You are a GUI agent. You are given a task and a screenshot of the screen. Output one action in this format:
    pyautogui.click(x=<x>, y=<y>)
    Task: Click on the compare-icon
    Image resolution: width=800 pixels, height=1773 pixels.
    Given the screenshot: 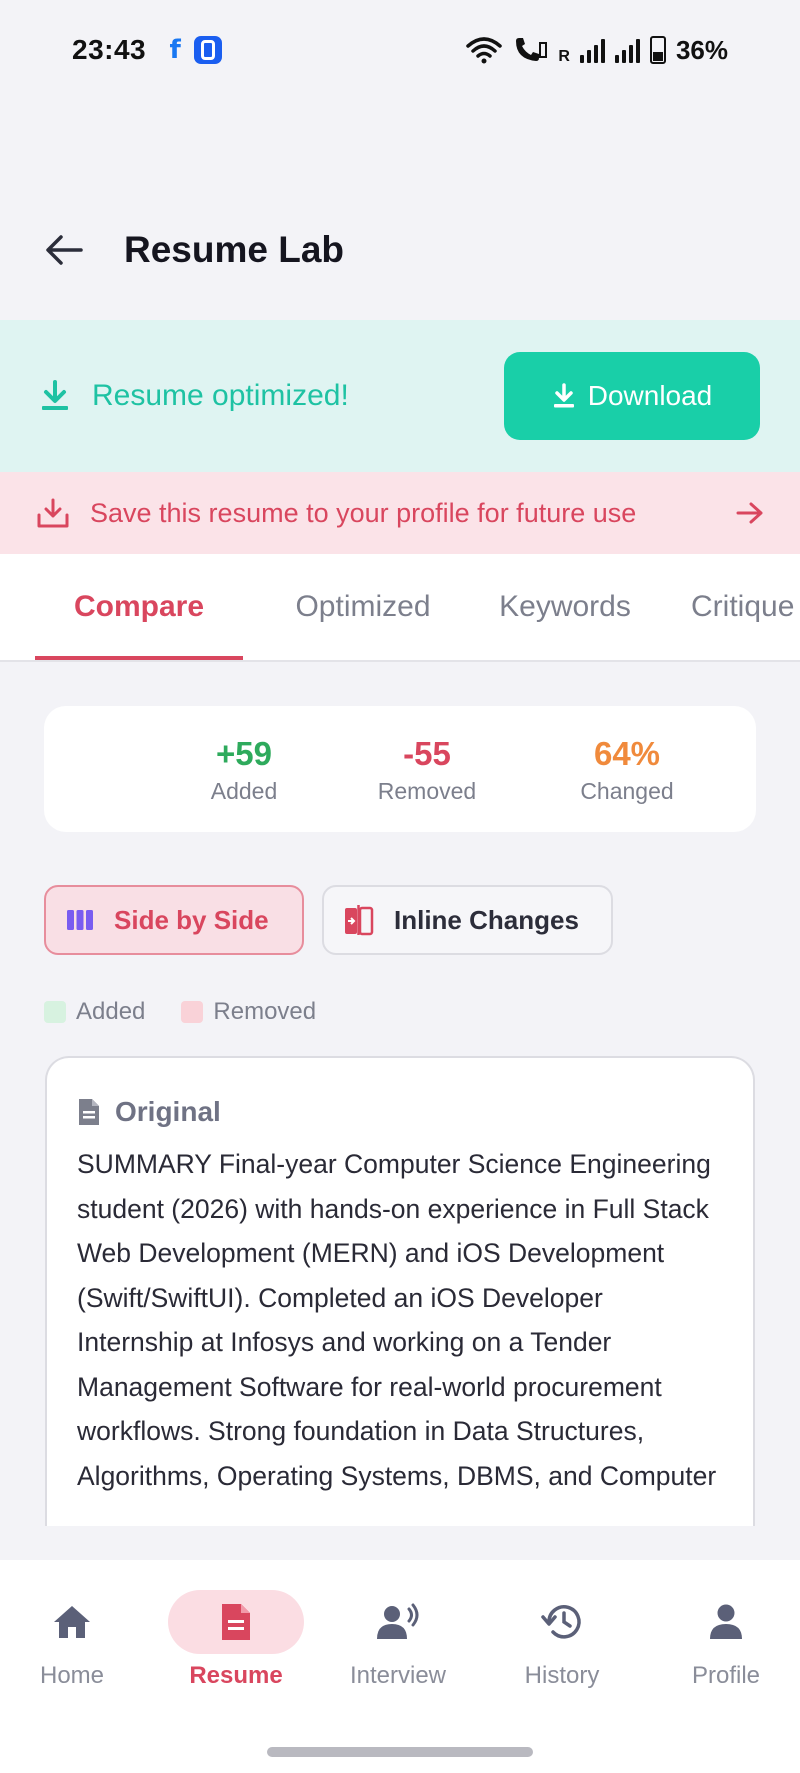 What is the action you would take?
    pyautogui.click(x=359, y=920)
    